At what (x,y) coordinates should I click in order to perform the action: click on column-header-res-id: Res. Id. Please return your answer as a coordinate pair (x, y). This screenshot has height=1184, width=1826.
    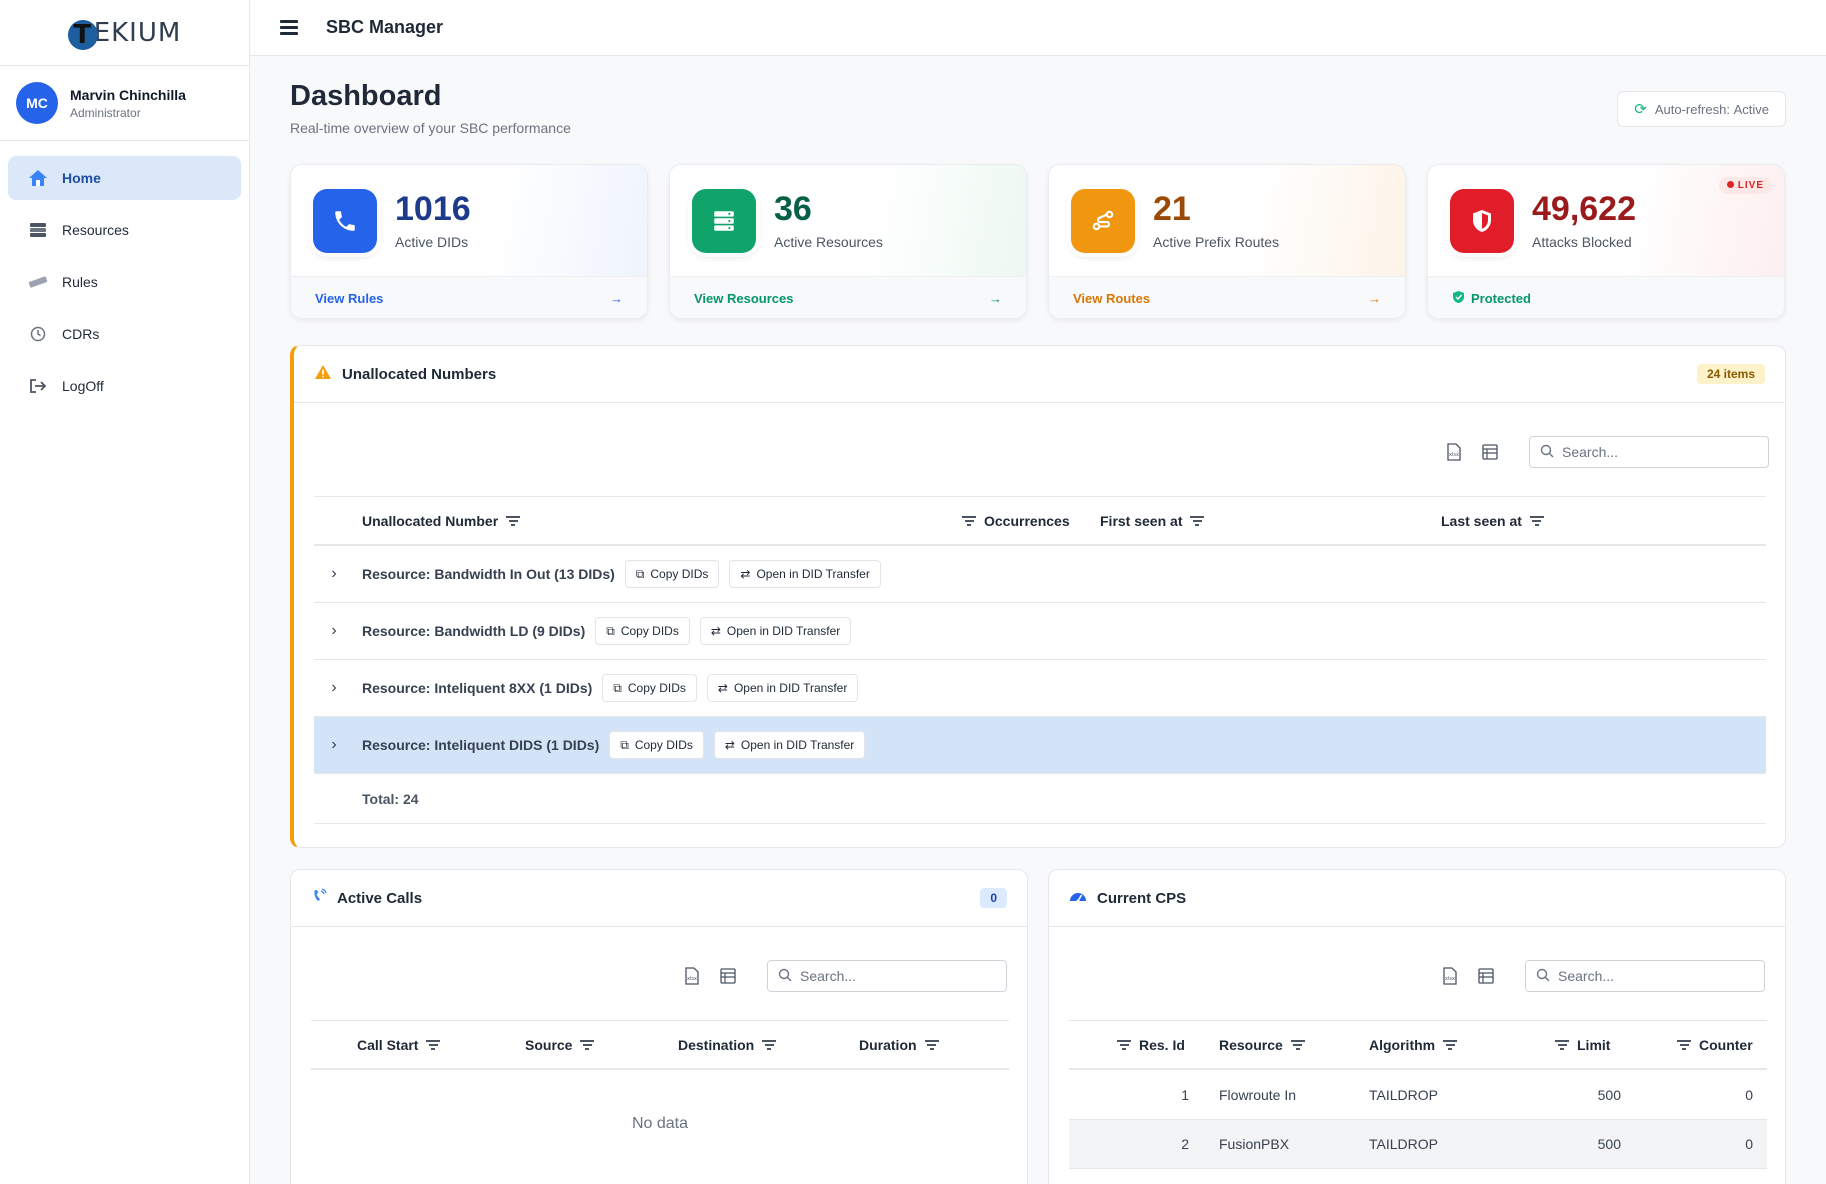
    Looking at the image, I should click on (1147, 1045).